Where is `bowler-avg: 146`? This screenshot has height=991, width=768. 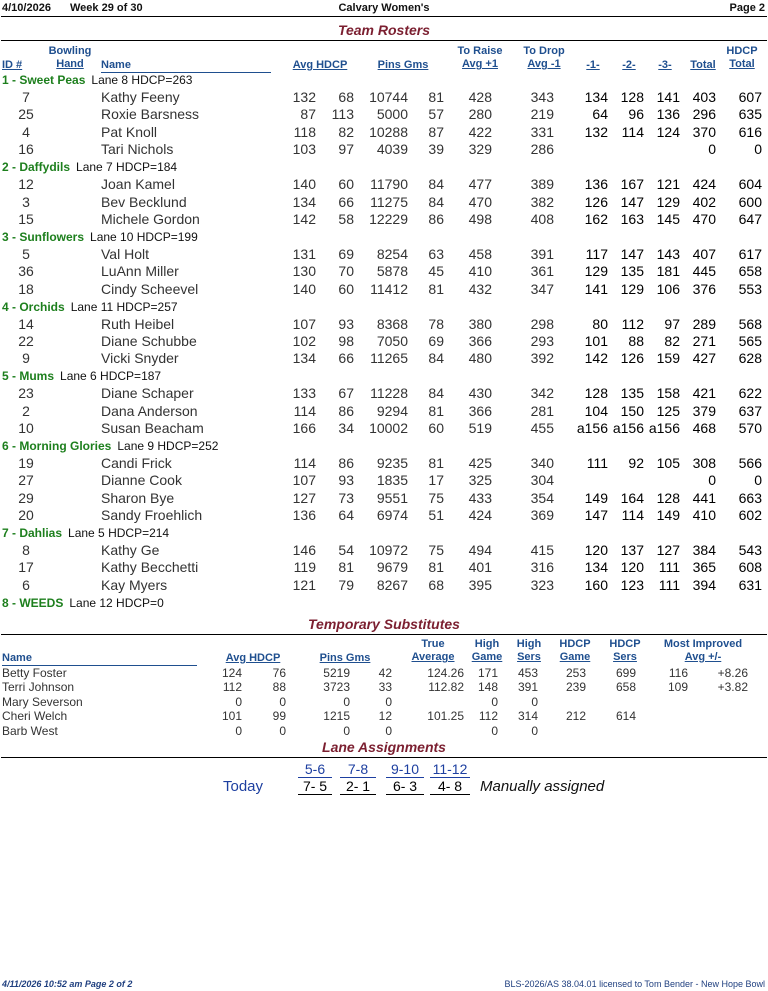 bowler-avg: 146 is located at coordinates (304, 550).